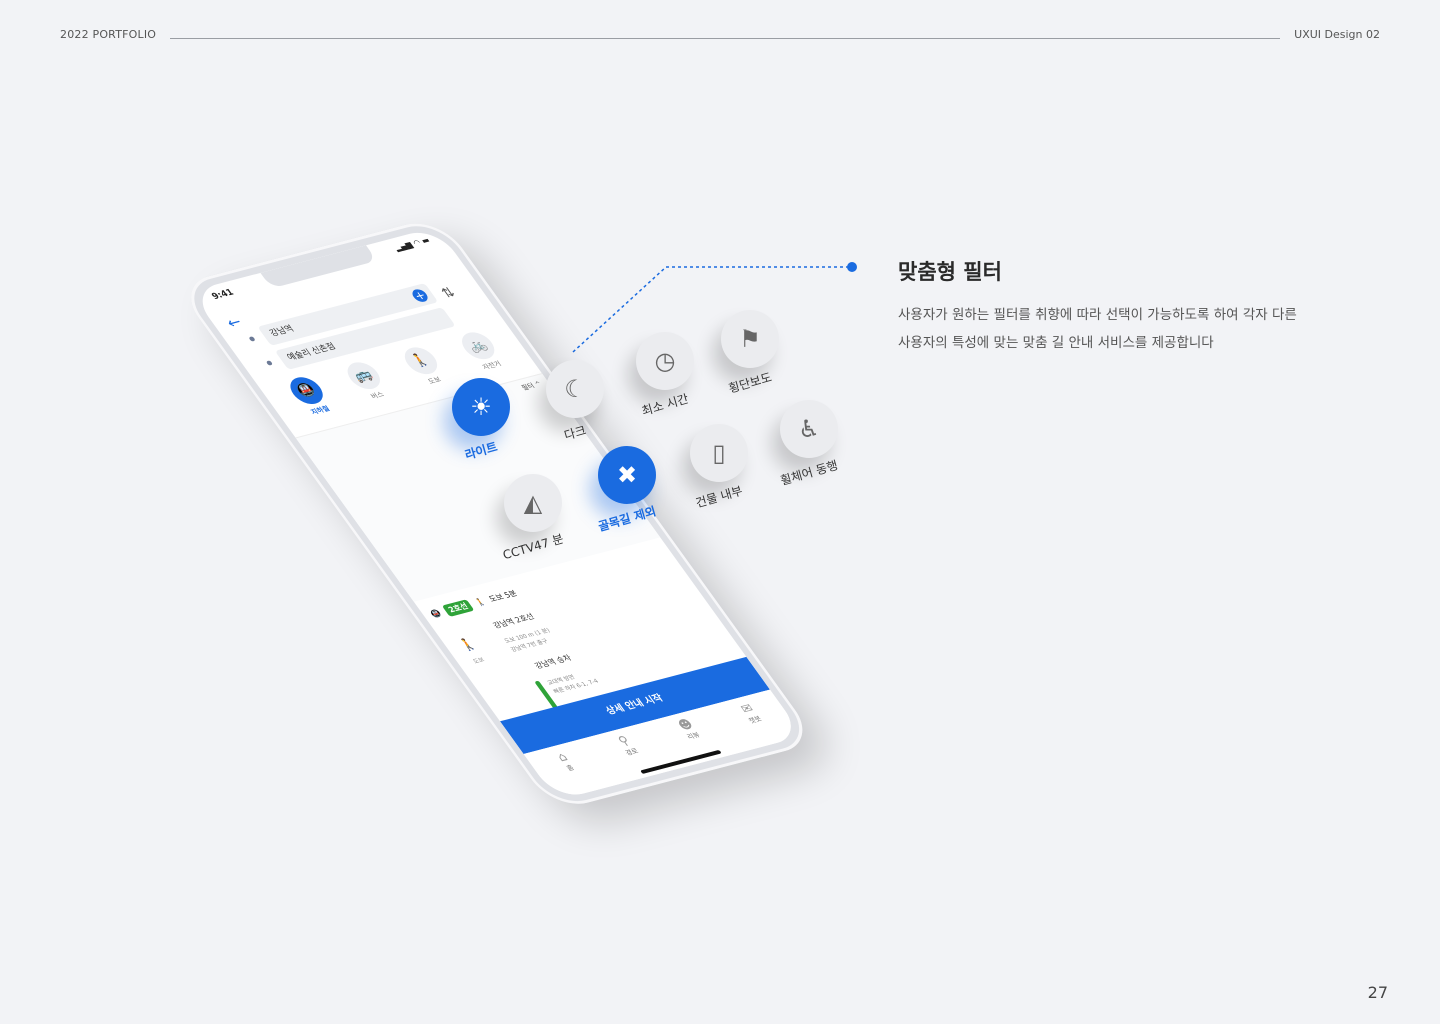 Image resolution: width=1440 pixels, height=1024 pixels. What do you see at coordinates (533, 503) in the screenshot?
I see `cctv-icon: ◭` at bounding box center [533, 503].